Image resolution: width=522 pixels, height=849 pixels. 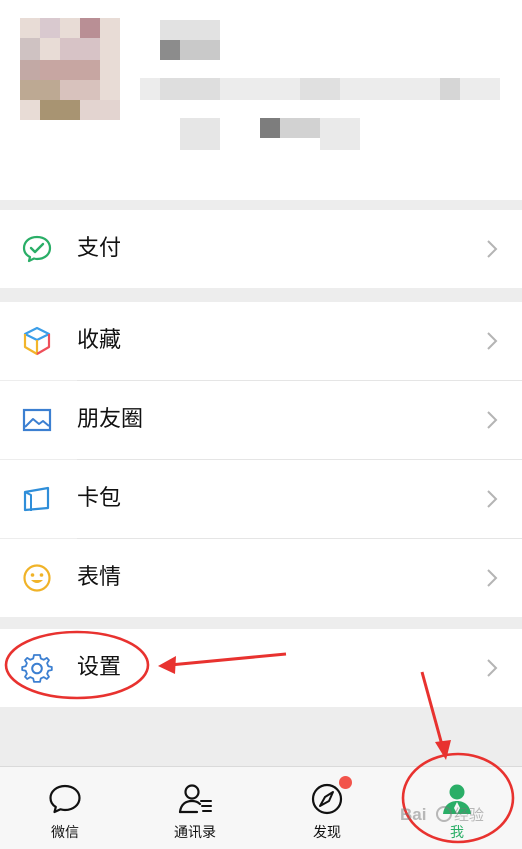 What do you see at coordinates (195, 799) in the screenshot?
I see `contacts-icon` at bounding box center [195, 799].